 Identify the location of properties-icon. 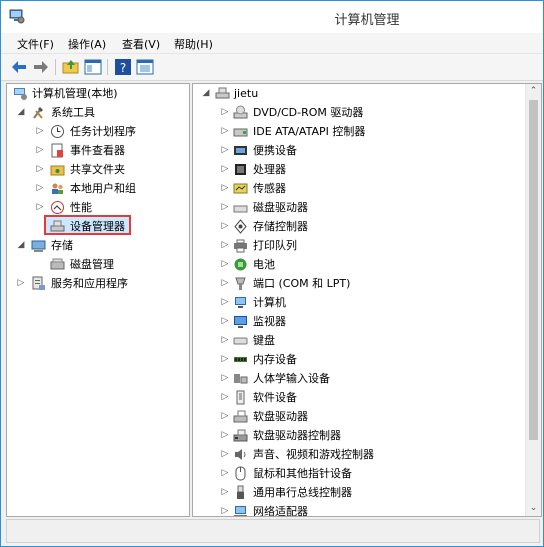
(145, 67).